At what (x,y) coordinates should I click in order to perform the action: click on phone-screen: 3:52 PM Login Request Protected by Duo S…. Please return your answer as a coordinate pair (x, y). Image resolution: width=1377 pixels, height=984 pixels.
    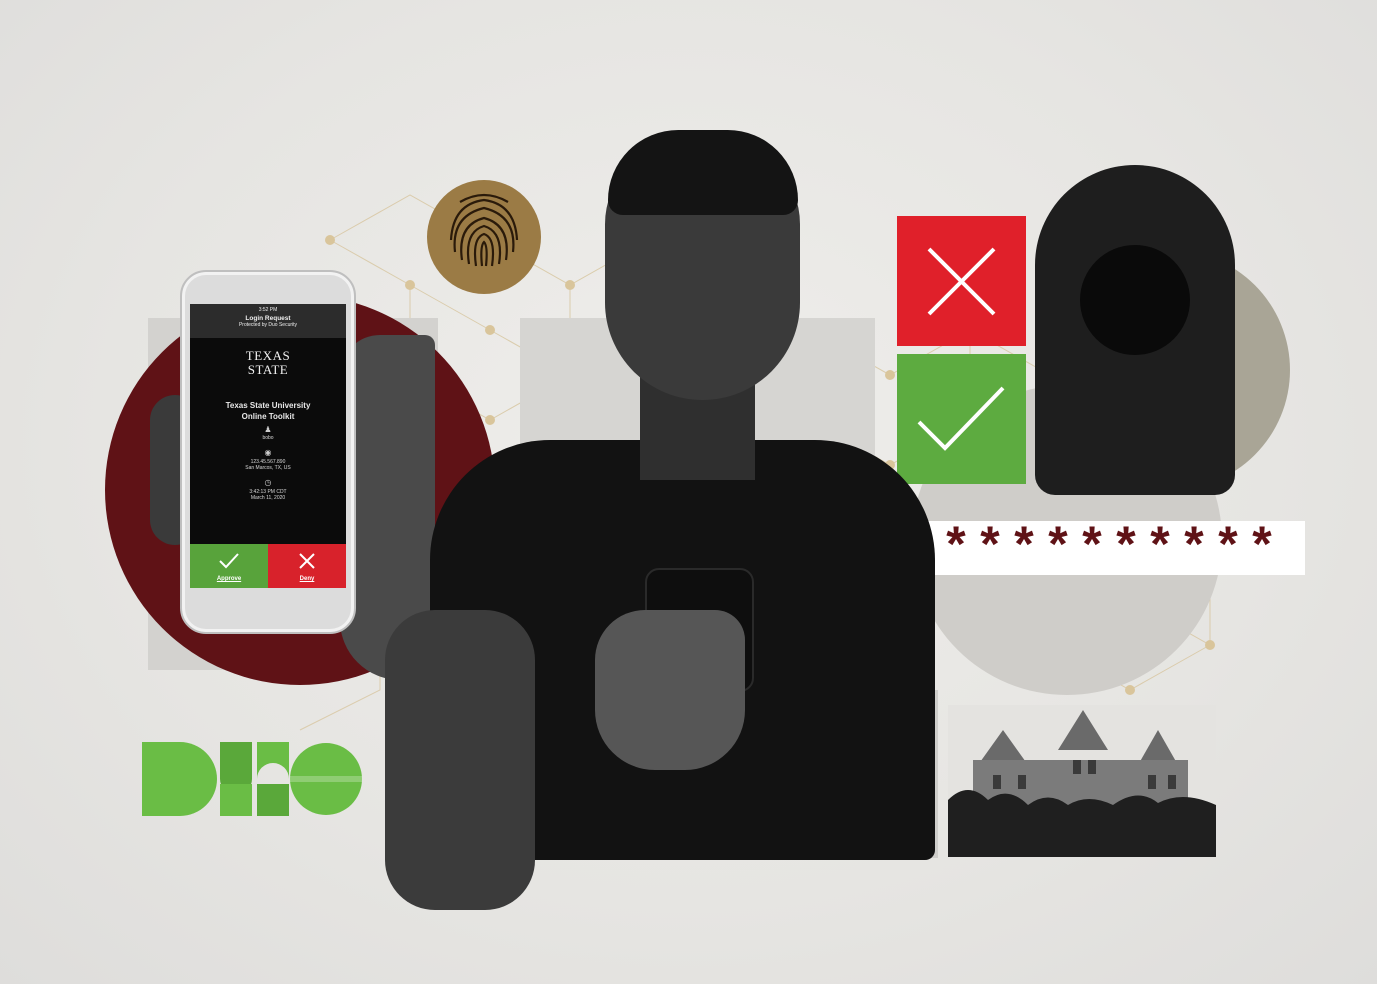
    Looking at the image, I should click on (268, 446).